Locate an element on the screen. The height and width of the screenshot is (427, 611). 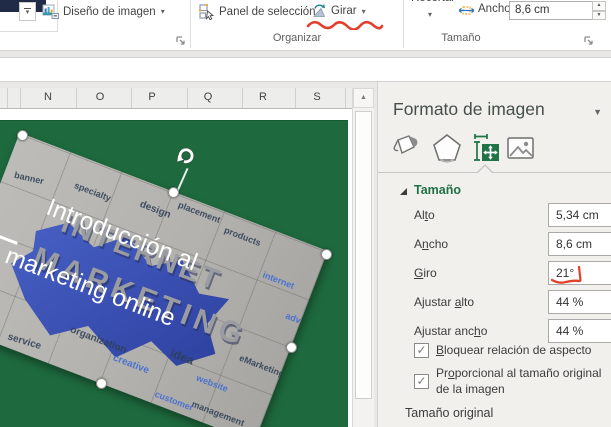
field-row-ajustar-ancho: Ajustar ancho 44 % is located at coordinates (494, 331).